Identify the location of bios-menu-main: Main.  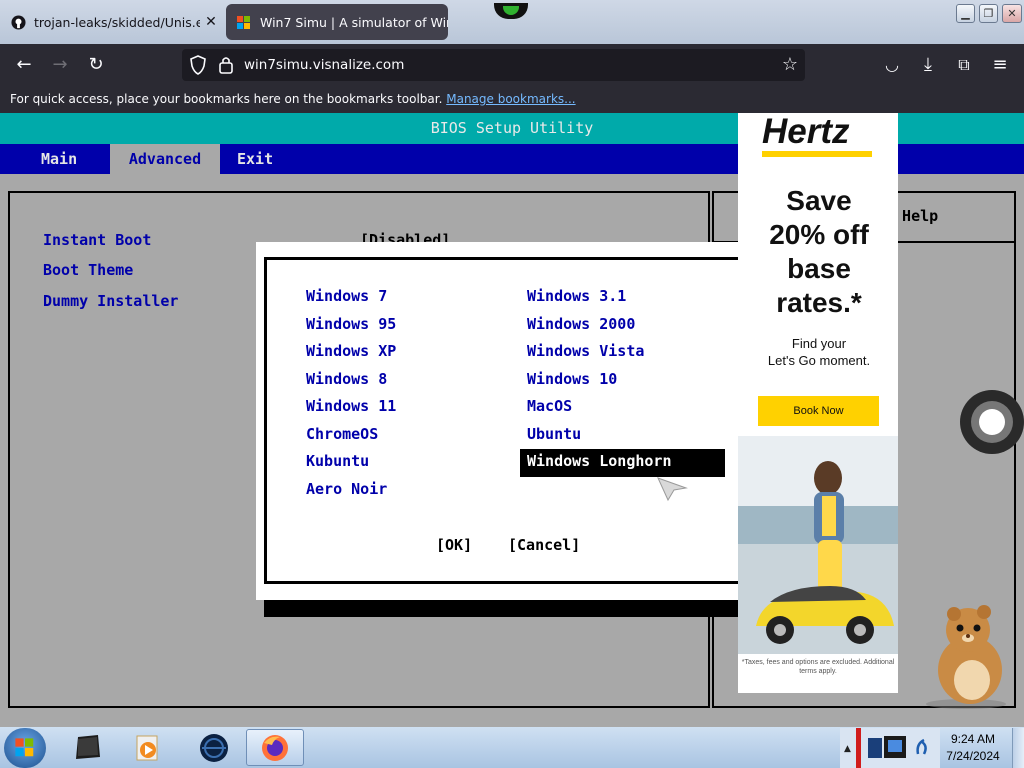
(59, 159).